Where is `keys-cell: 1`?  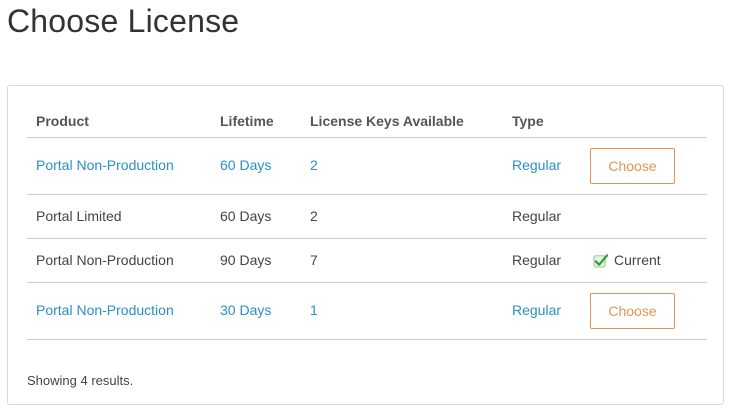
keys-cell: 1 is located at coordinates (314, 310).